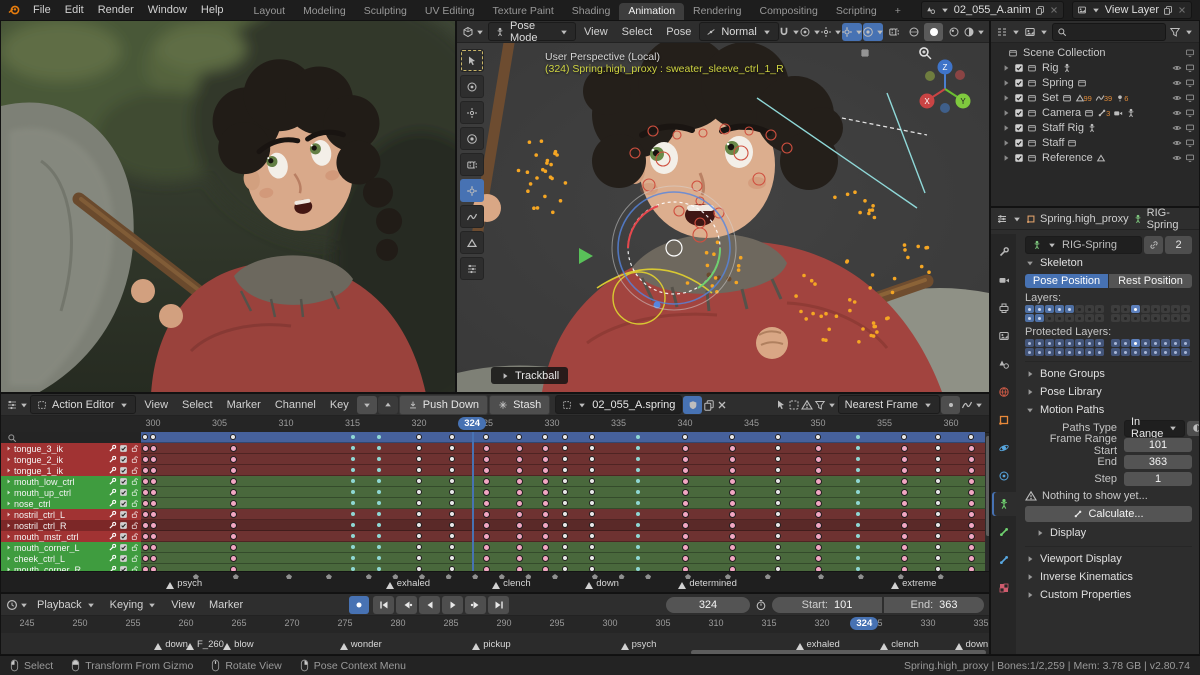 Image resolution: width=1200 pixels, height=675 pixels. Describe the element at coordinates (1178, 245) in the screenshot. I see `users-count-button: 2` at that location.